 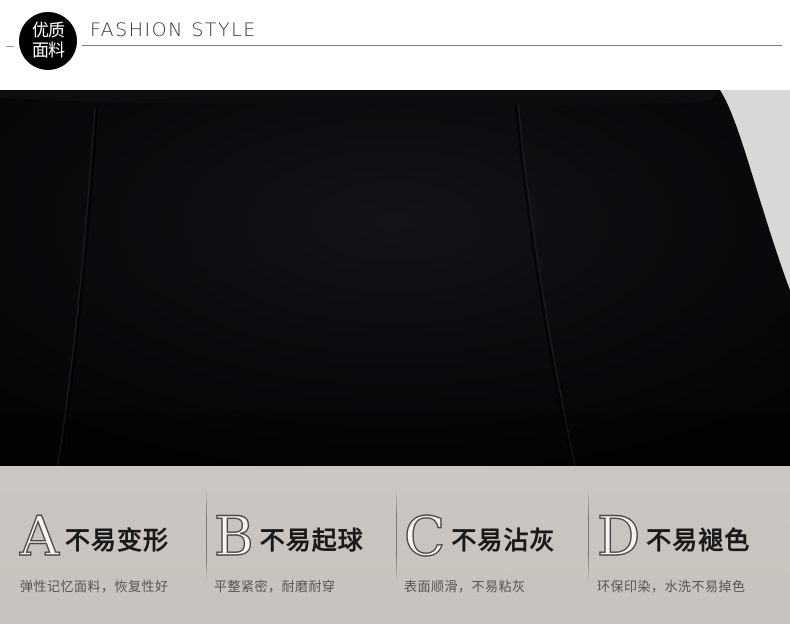 What do you see at coordinates (48, 31) in the screenshot?
I see `badge-line-1: 优质` at bounding box center [48, 31].